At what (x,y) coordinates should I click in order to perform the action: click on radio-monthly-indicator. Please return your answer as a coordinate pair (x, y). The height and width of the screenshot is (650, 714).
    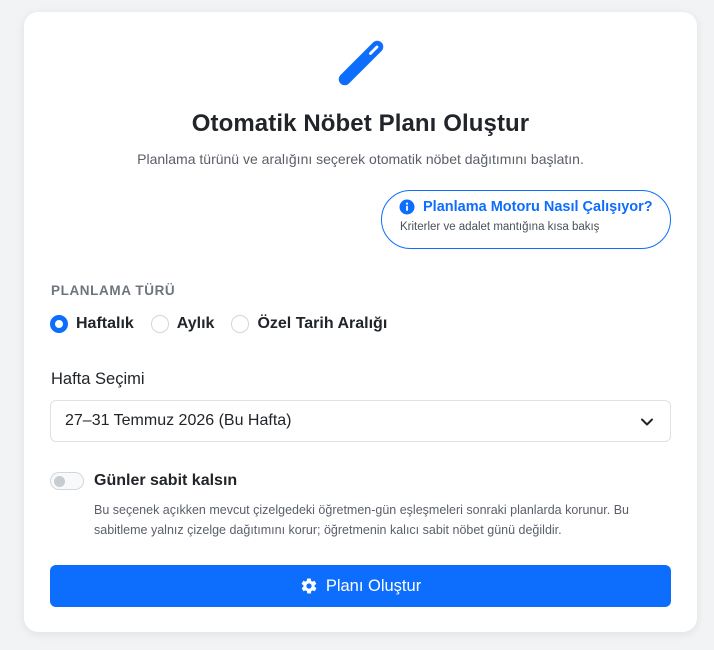
    Looking at the image, I should click on (159, 324).